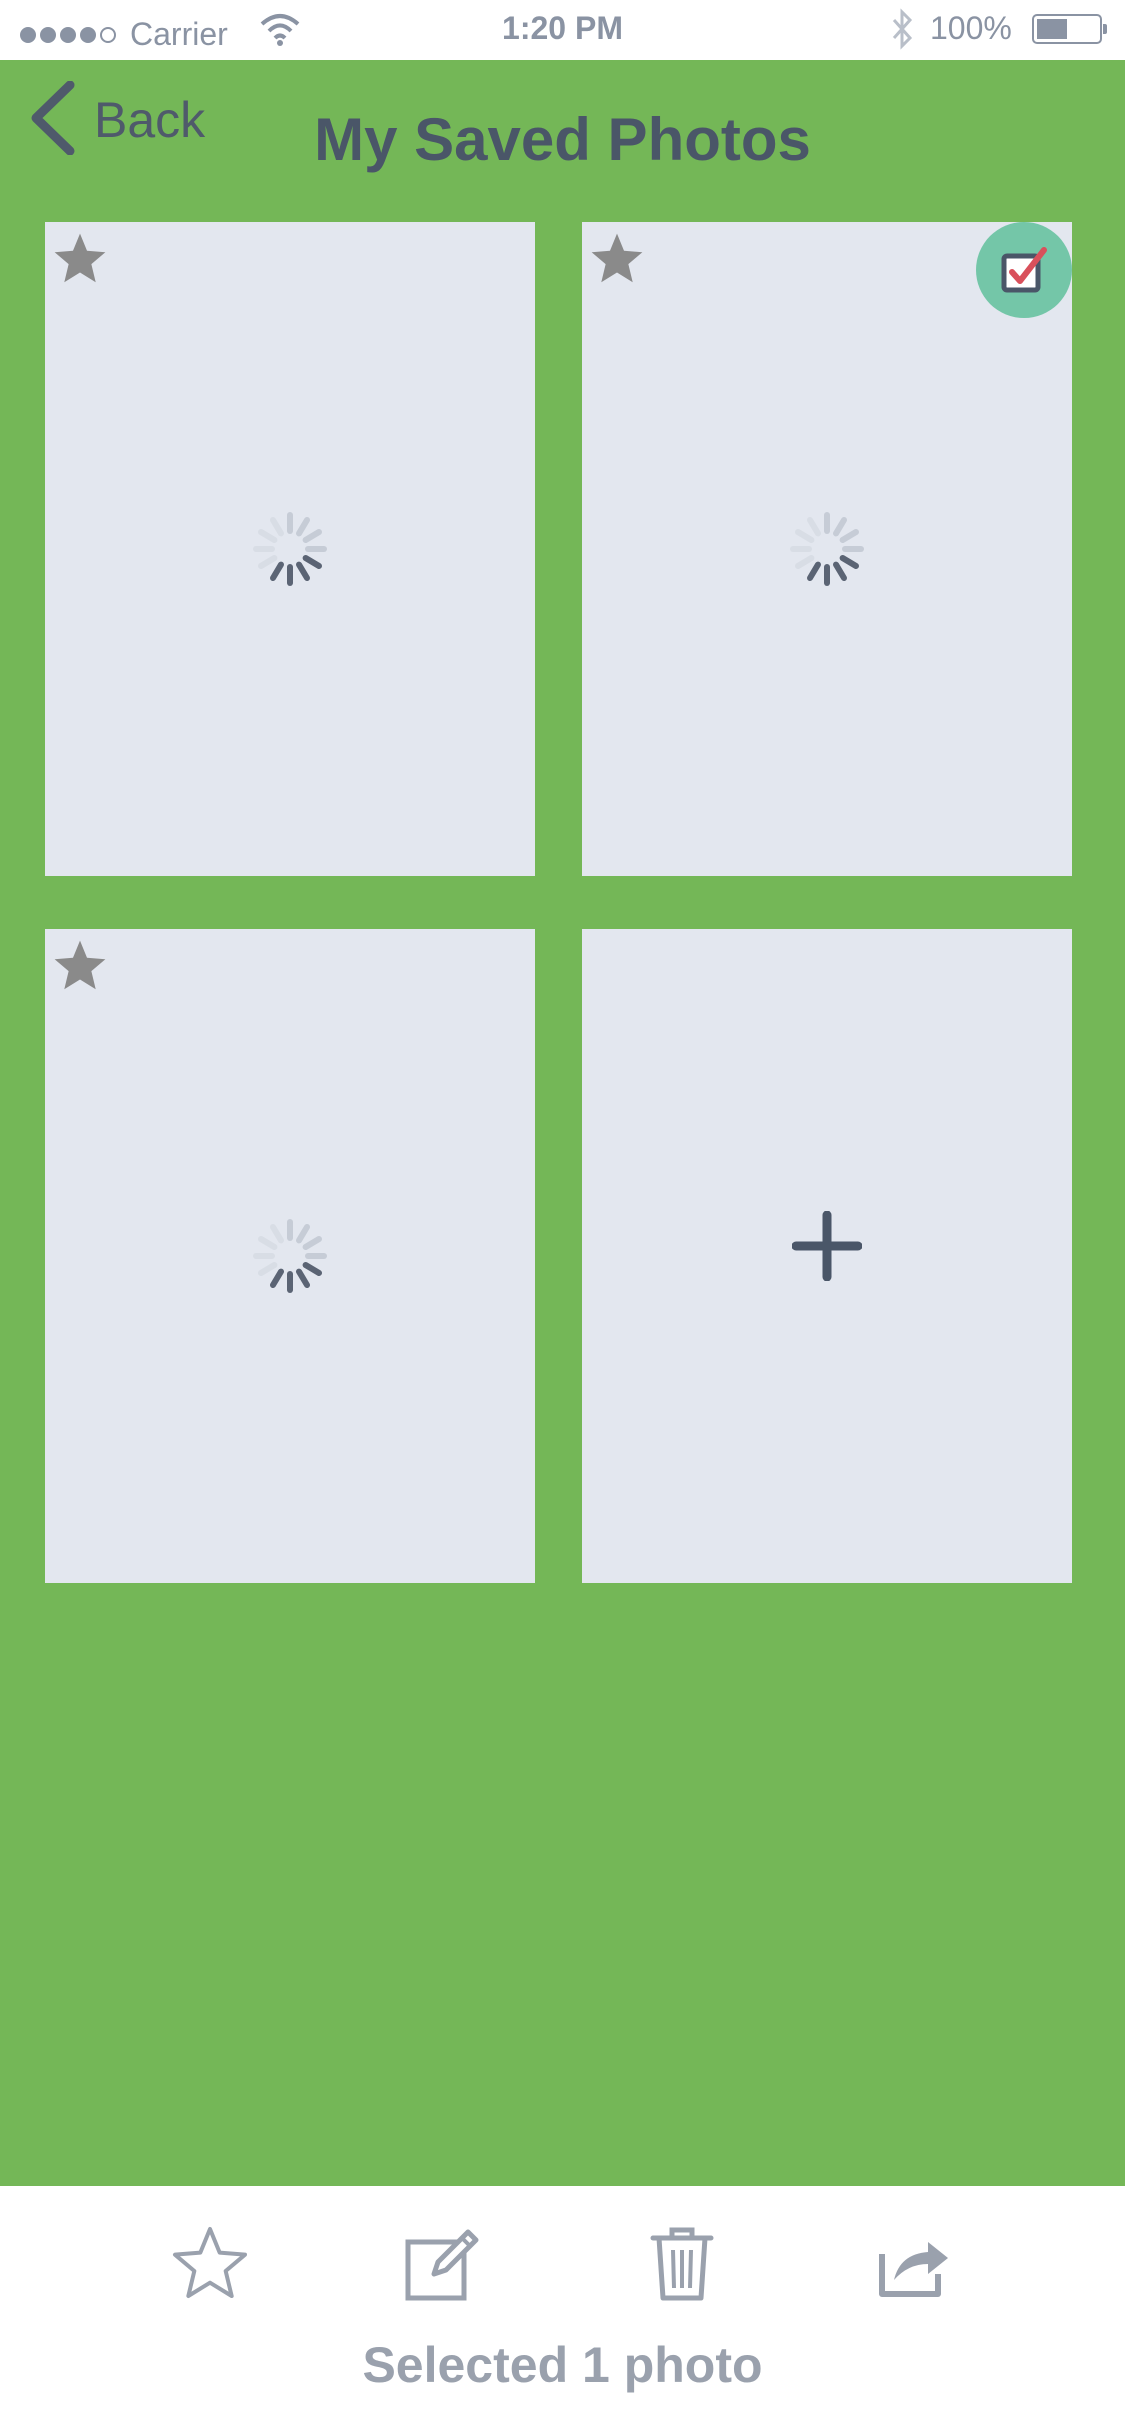  I want to click on photo-tile-selected, so click(827, 549).